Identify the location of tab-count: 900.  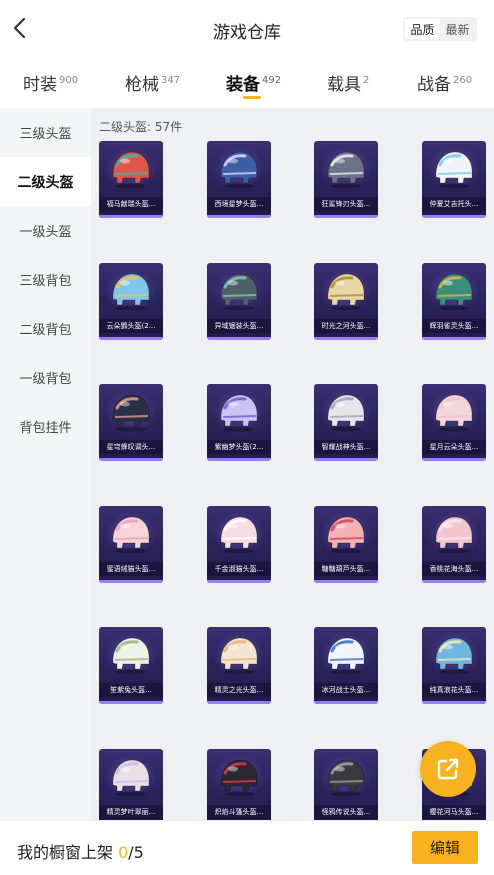
(69, 80).